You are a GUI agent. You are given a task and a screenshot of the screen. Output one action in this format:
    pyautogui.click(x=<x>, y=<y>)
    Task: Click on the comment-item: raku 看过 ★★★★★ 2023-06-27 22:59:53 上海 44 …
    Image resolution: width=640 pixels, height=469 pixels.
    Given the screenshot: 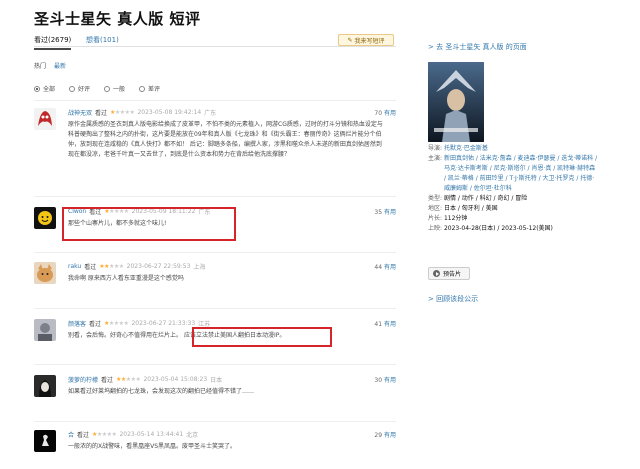 What is the action you would take?
    pyautogui.click(x=215, y=282)
    